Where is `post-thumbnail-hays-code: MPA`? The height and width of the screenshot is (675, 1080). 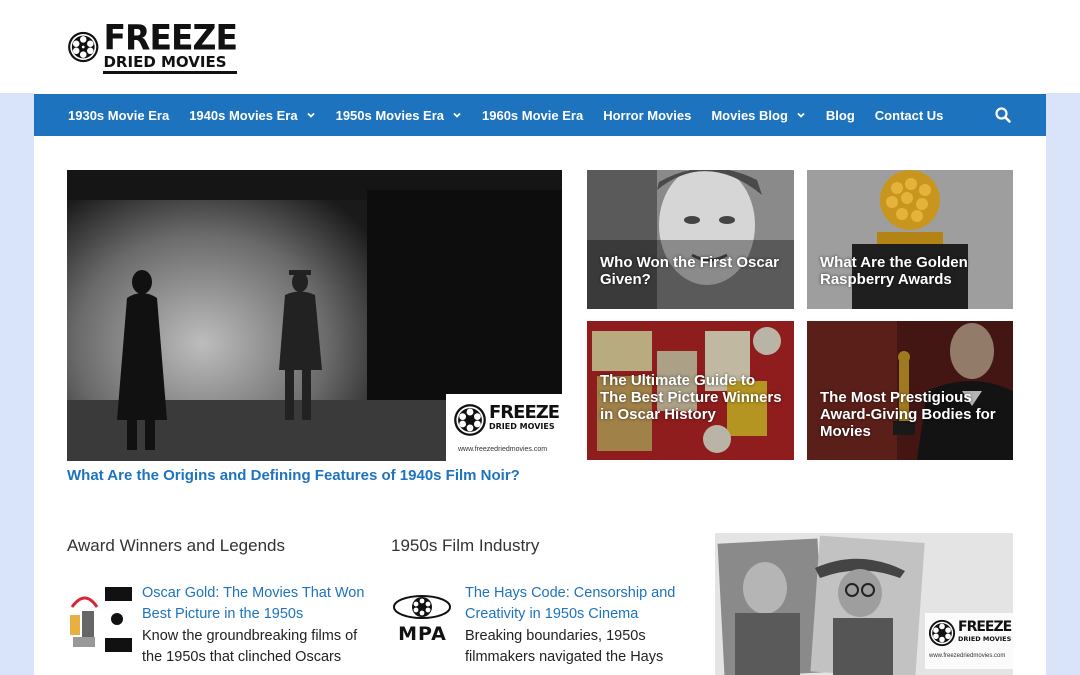 post-thumbnail-hays-code: MPA is located at coordinates (422, 619).